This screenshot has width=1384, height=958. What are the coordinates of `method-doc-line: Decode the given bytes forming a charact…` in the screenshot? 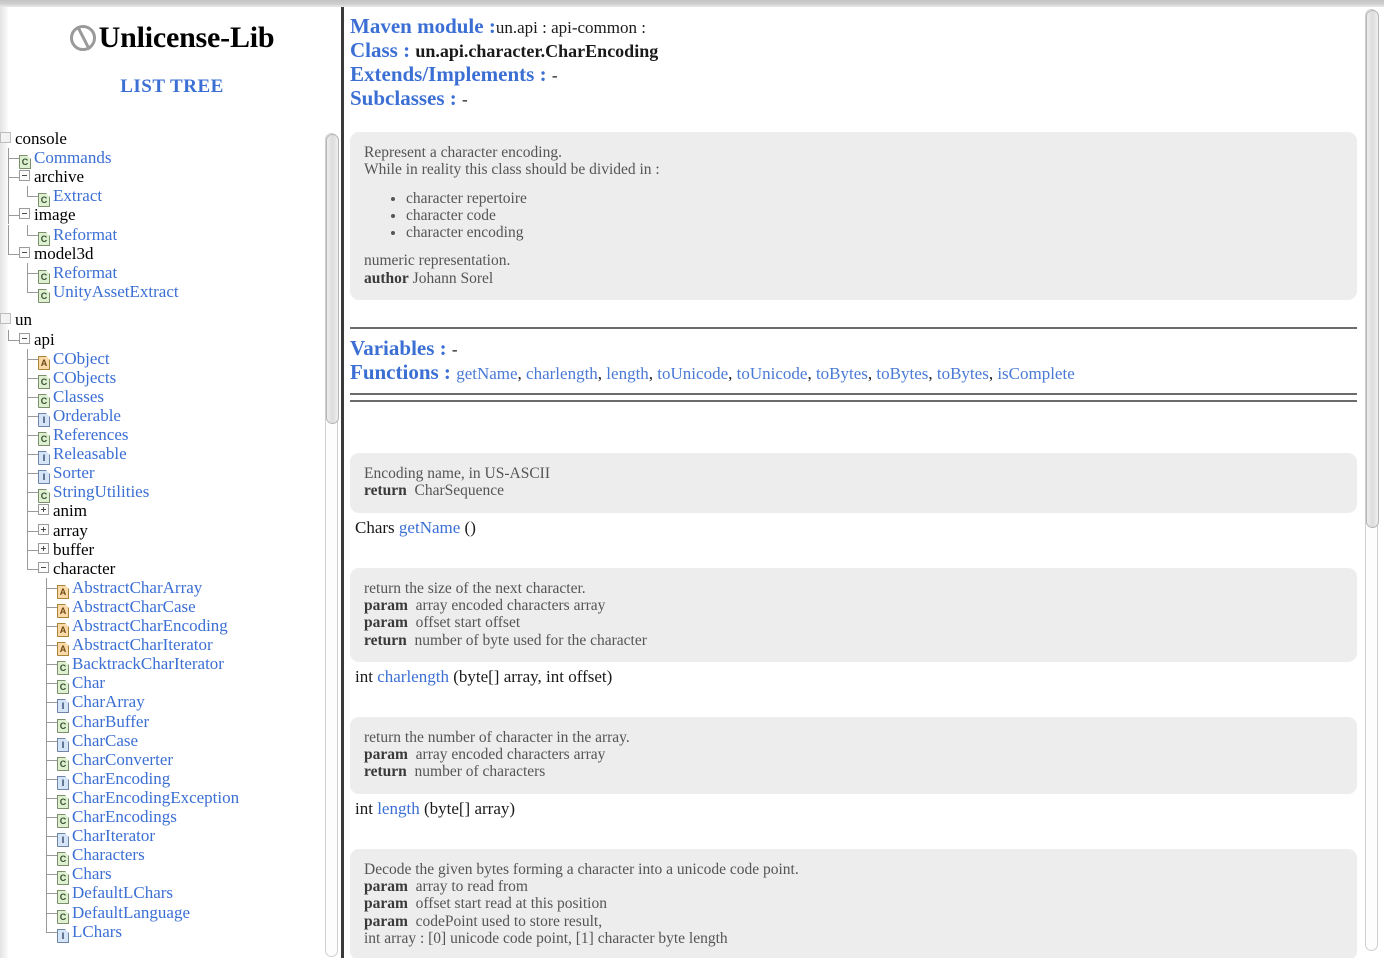 It's located at (581, 869).